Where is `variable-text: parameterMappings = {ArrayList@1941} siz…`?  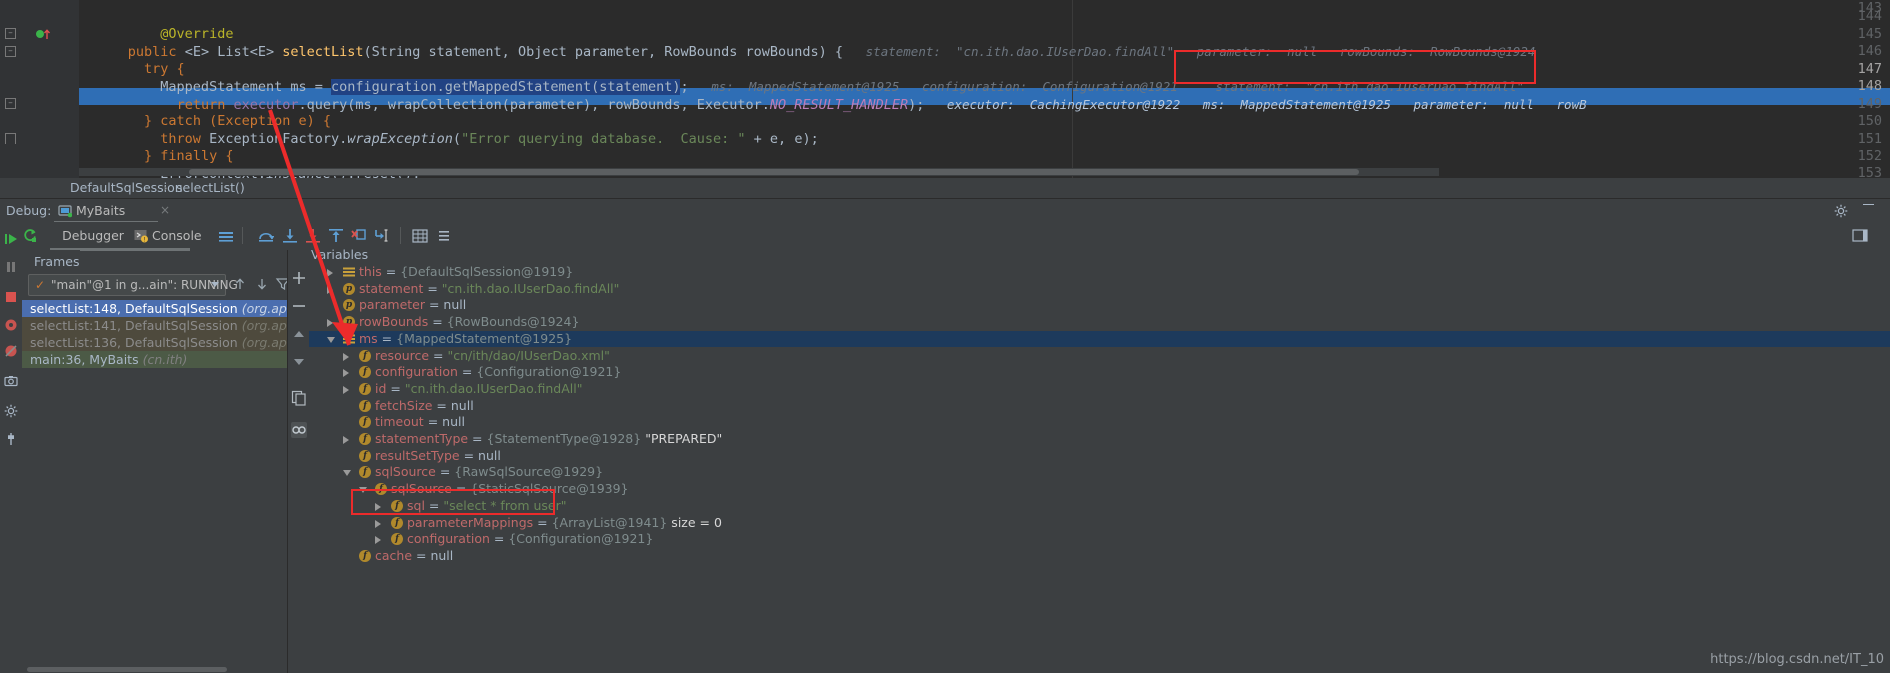
variable-text: parameterMappings = {ArrayList@1941} siz… is located at coordinates (564, 523).